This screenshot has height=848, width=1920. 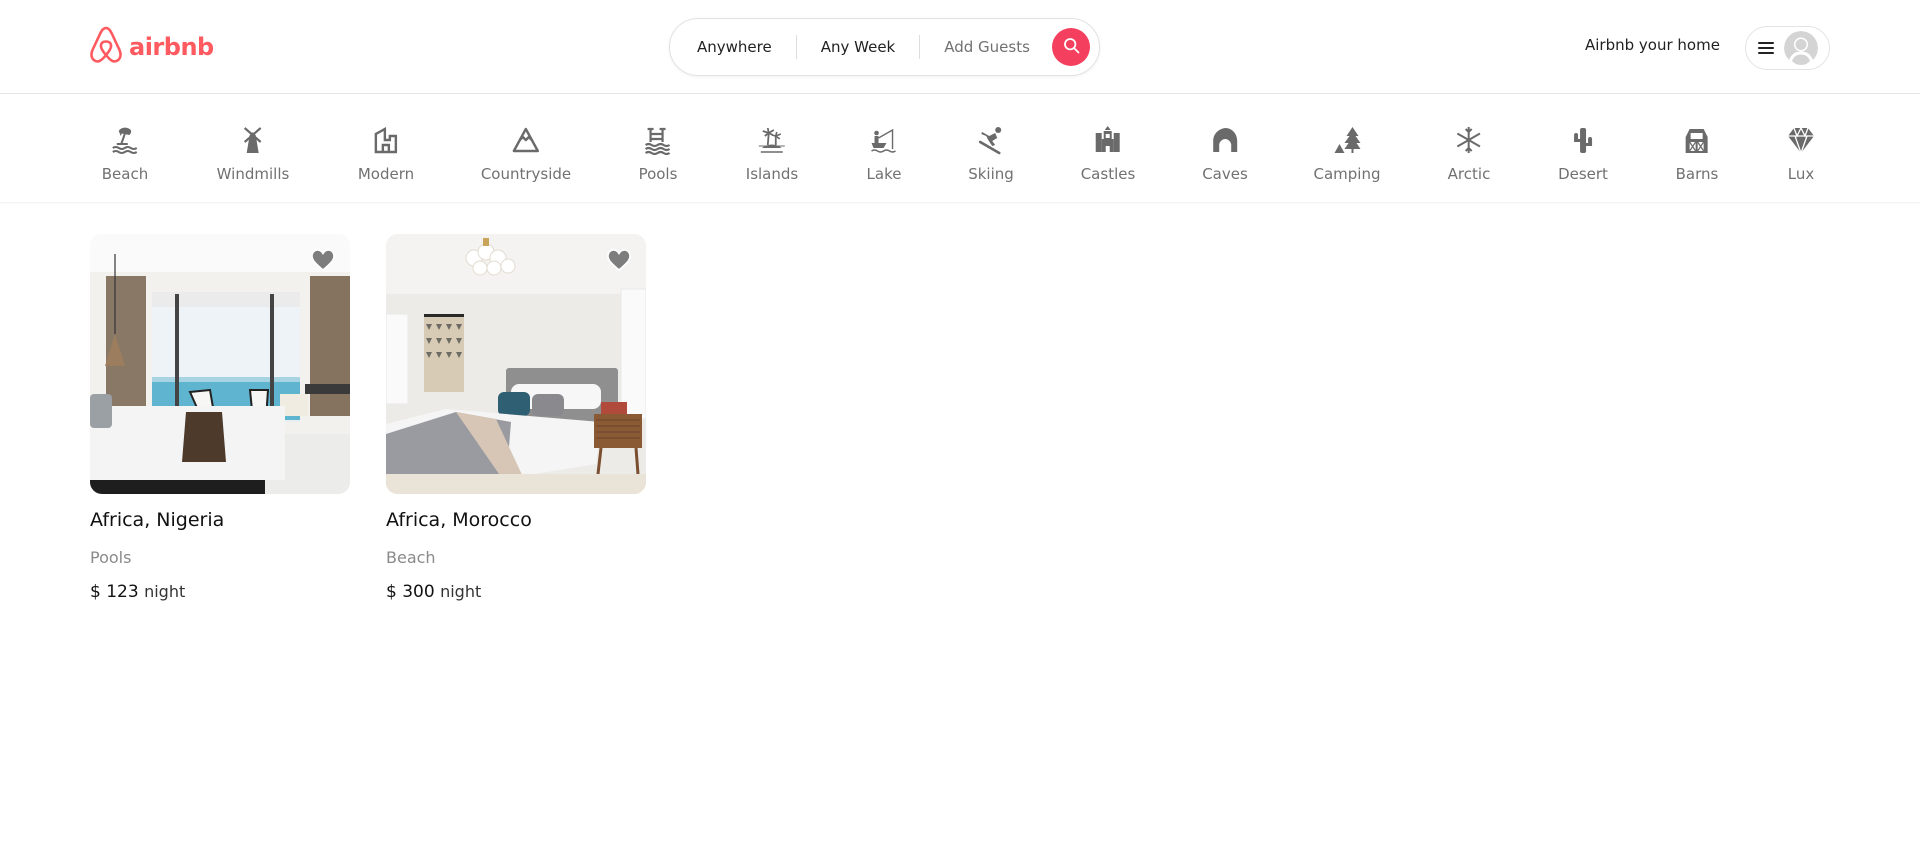 I want to click on windmill-icon, so click(x=253, y=142).